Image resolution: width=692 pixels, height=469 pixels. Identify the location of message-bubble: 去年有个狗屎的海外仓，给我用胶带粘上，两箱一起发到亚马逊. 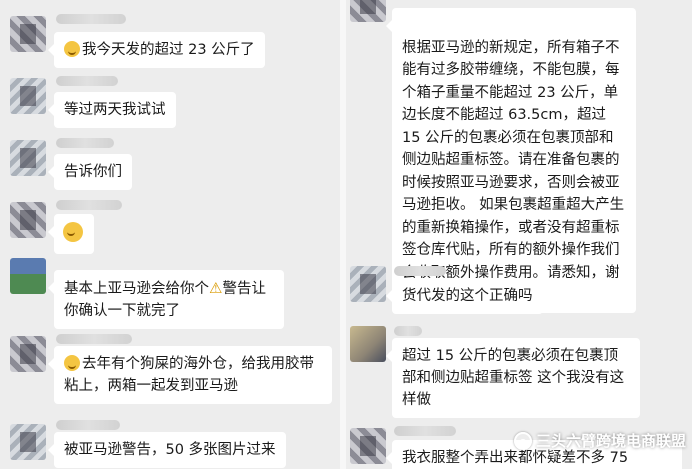
(190, 375).